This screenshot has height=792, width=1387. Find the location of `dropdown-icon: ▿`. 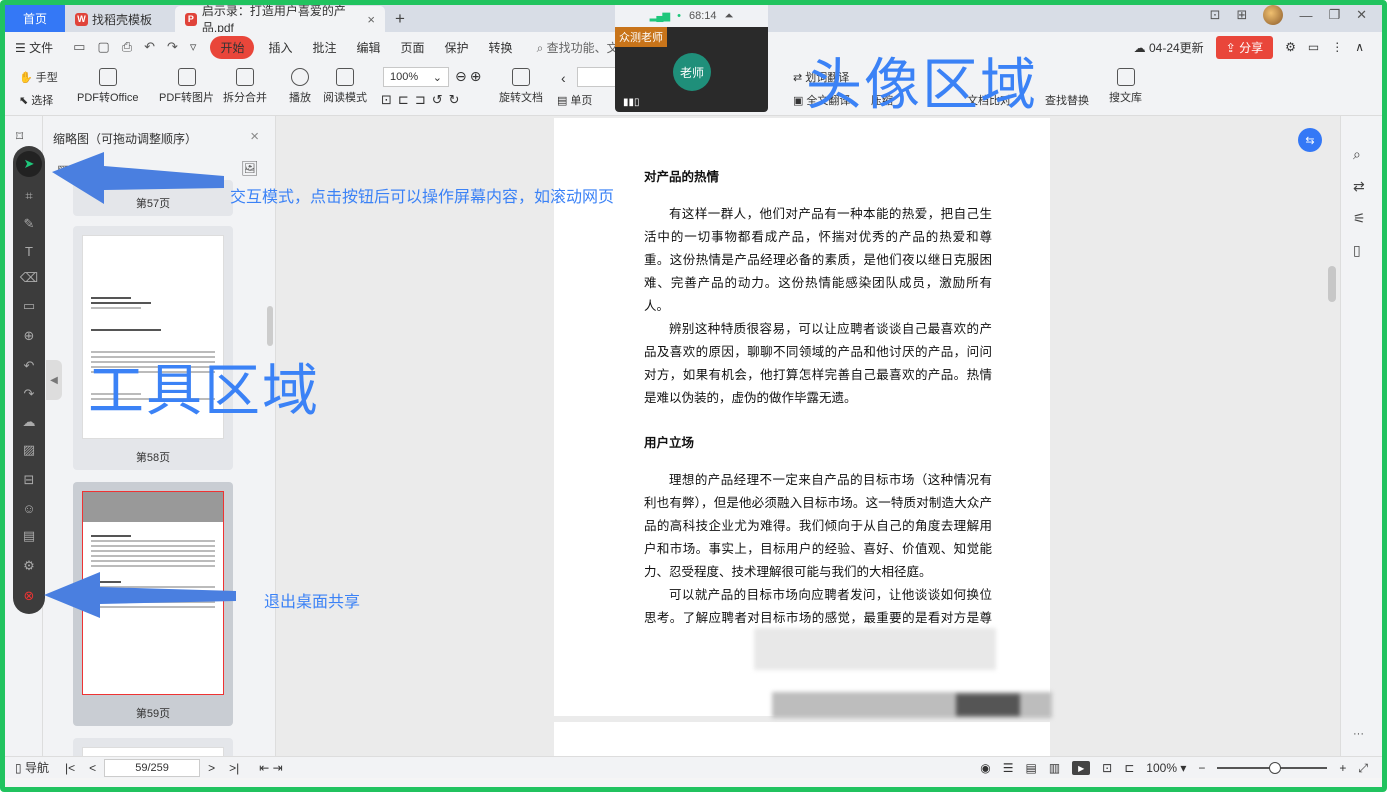

dropdown-icon: ▿ is located at coordinates (193, 47).